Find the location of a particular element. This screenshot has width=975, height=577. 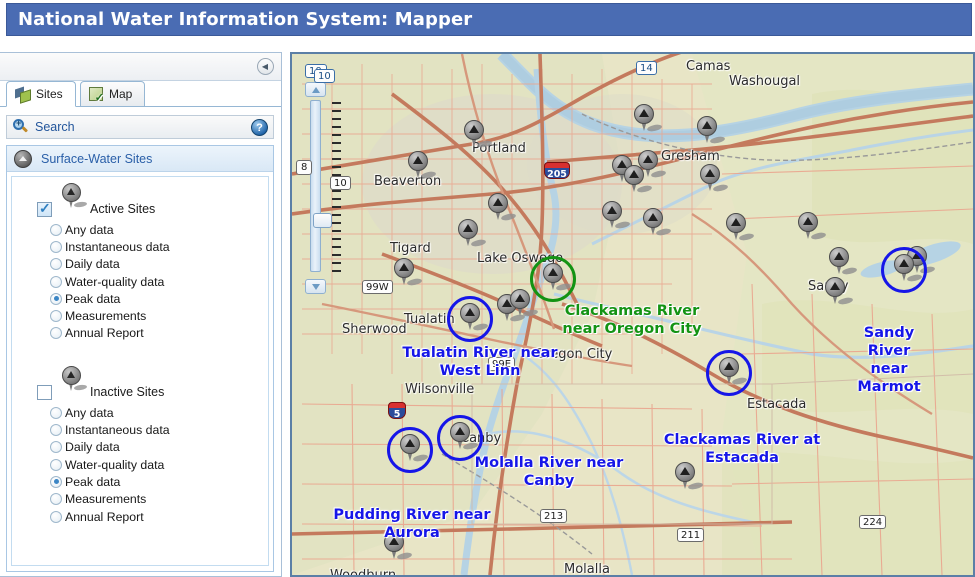

sites-icon is located at coordinates (22, 94).